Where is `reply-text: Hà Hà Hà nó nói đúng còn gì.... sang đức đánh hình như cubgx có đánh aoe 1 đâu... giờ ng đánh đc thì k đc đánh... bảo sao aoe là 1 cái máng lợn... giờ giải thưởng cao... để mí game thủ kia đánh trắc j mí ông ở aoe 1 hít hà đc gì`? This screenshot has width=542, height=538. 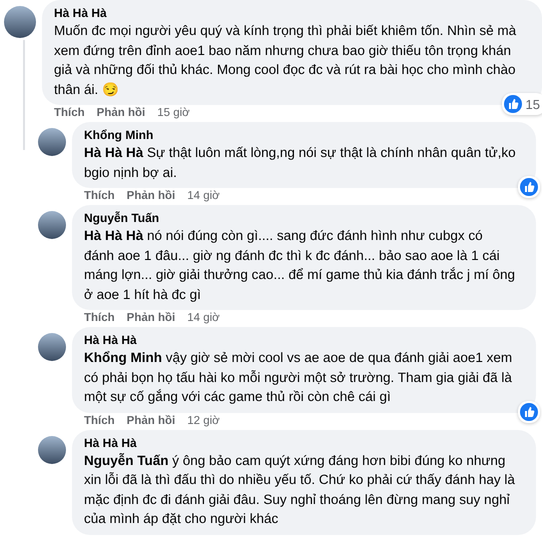
reply-text: Hà Hà Hà nó nói đúng còn gì.... sang đức đánh hình như cubgx có đánh aoe 1 đâu... giờ ng đánh đc thì k đc đánh... bảo sao aoe là 1 cái máng lợn... giờ giải thưởng cao... để mí game thủ kia đánh trắc j mí ông ở aoe 1 hít hà đc gì is located at coordinates (300, 265).